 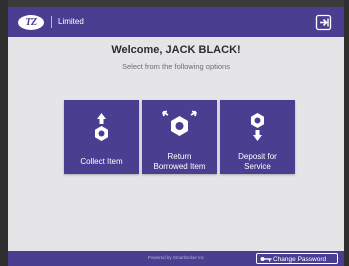 I want to click on deposit-label-line1: Deposit for, so click(x=257, y=156).